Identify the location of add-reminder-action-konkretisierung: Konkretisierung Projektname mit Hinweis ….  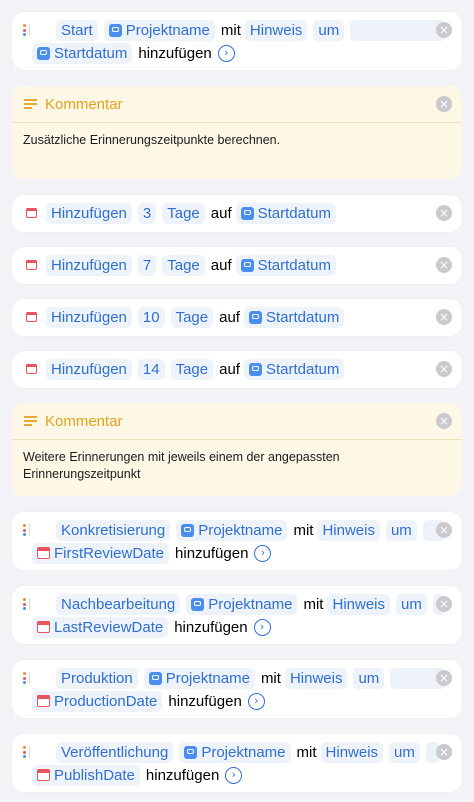
(237, 541).